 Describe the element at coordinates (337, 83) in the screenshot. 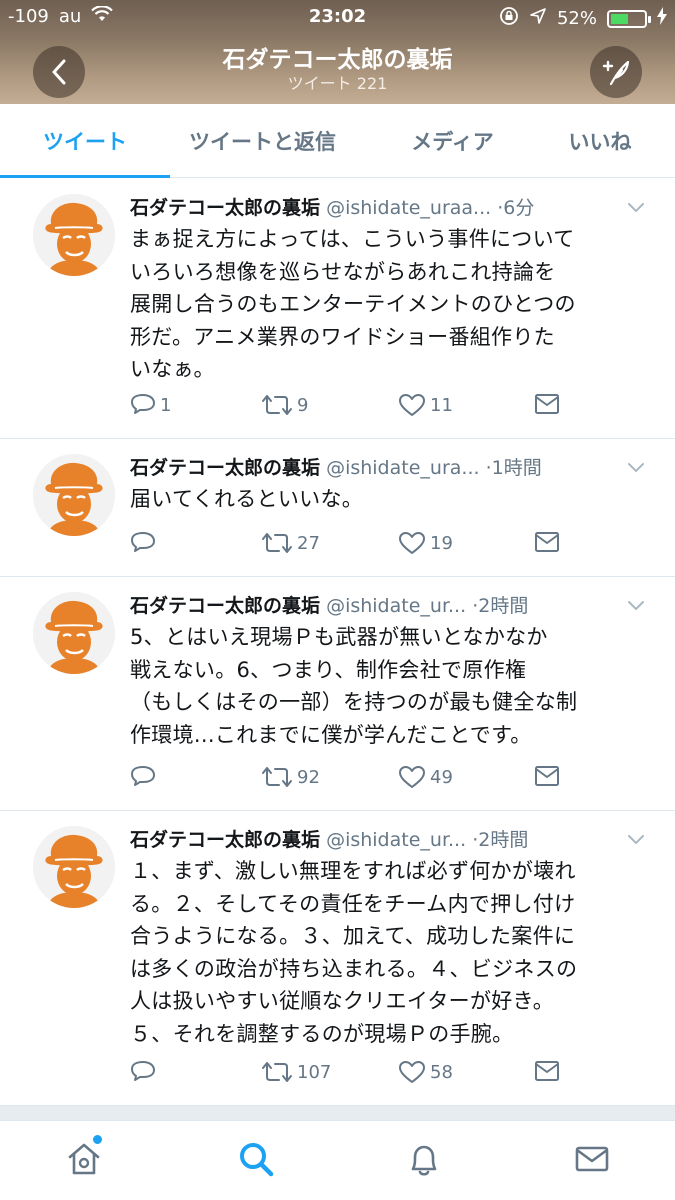

I see `tweet-count: ツイート 221` at that location.